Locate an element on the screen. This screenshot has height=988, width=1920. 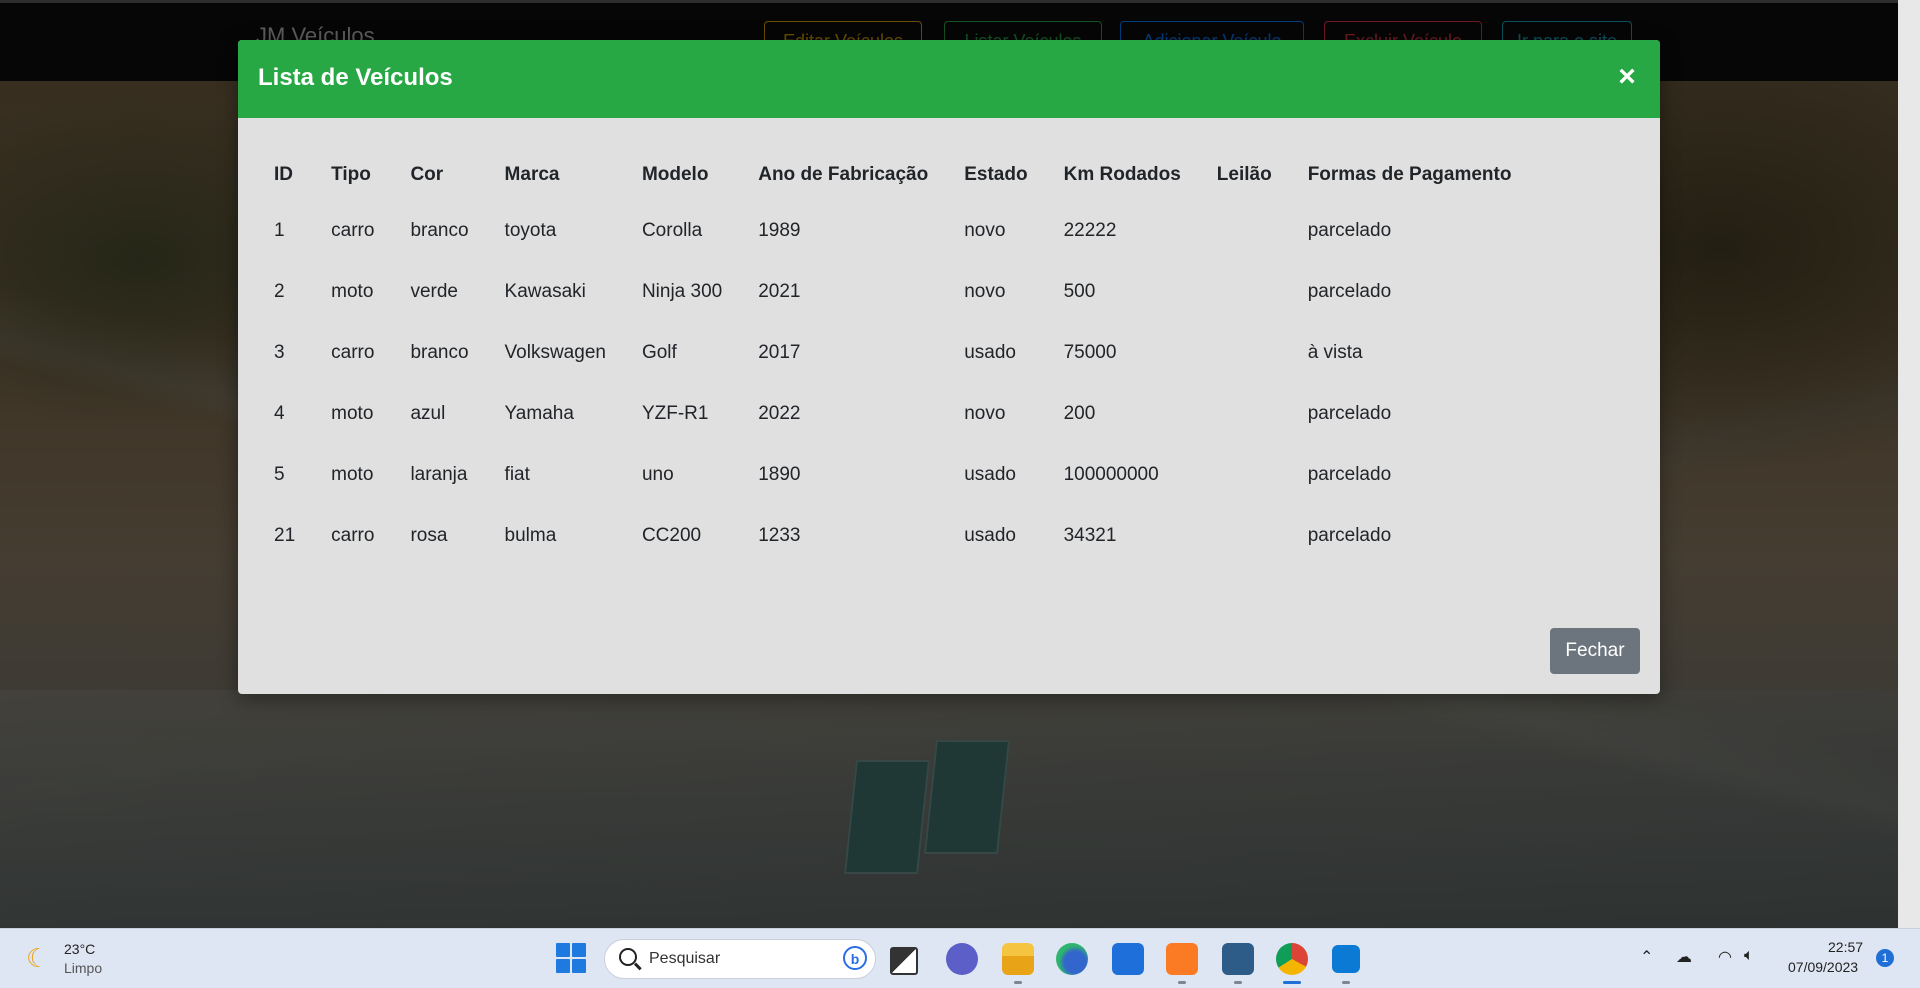
wifi-icon: ◠ is located at coordinates (1725, 957).